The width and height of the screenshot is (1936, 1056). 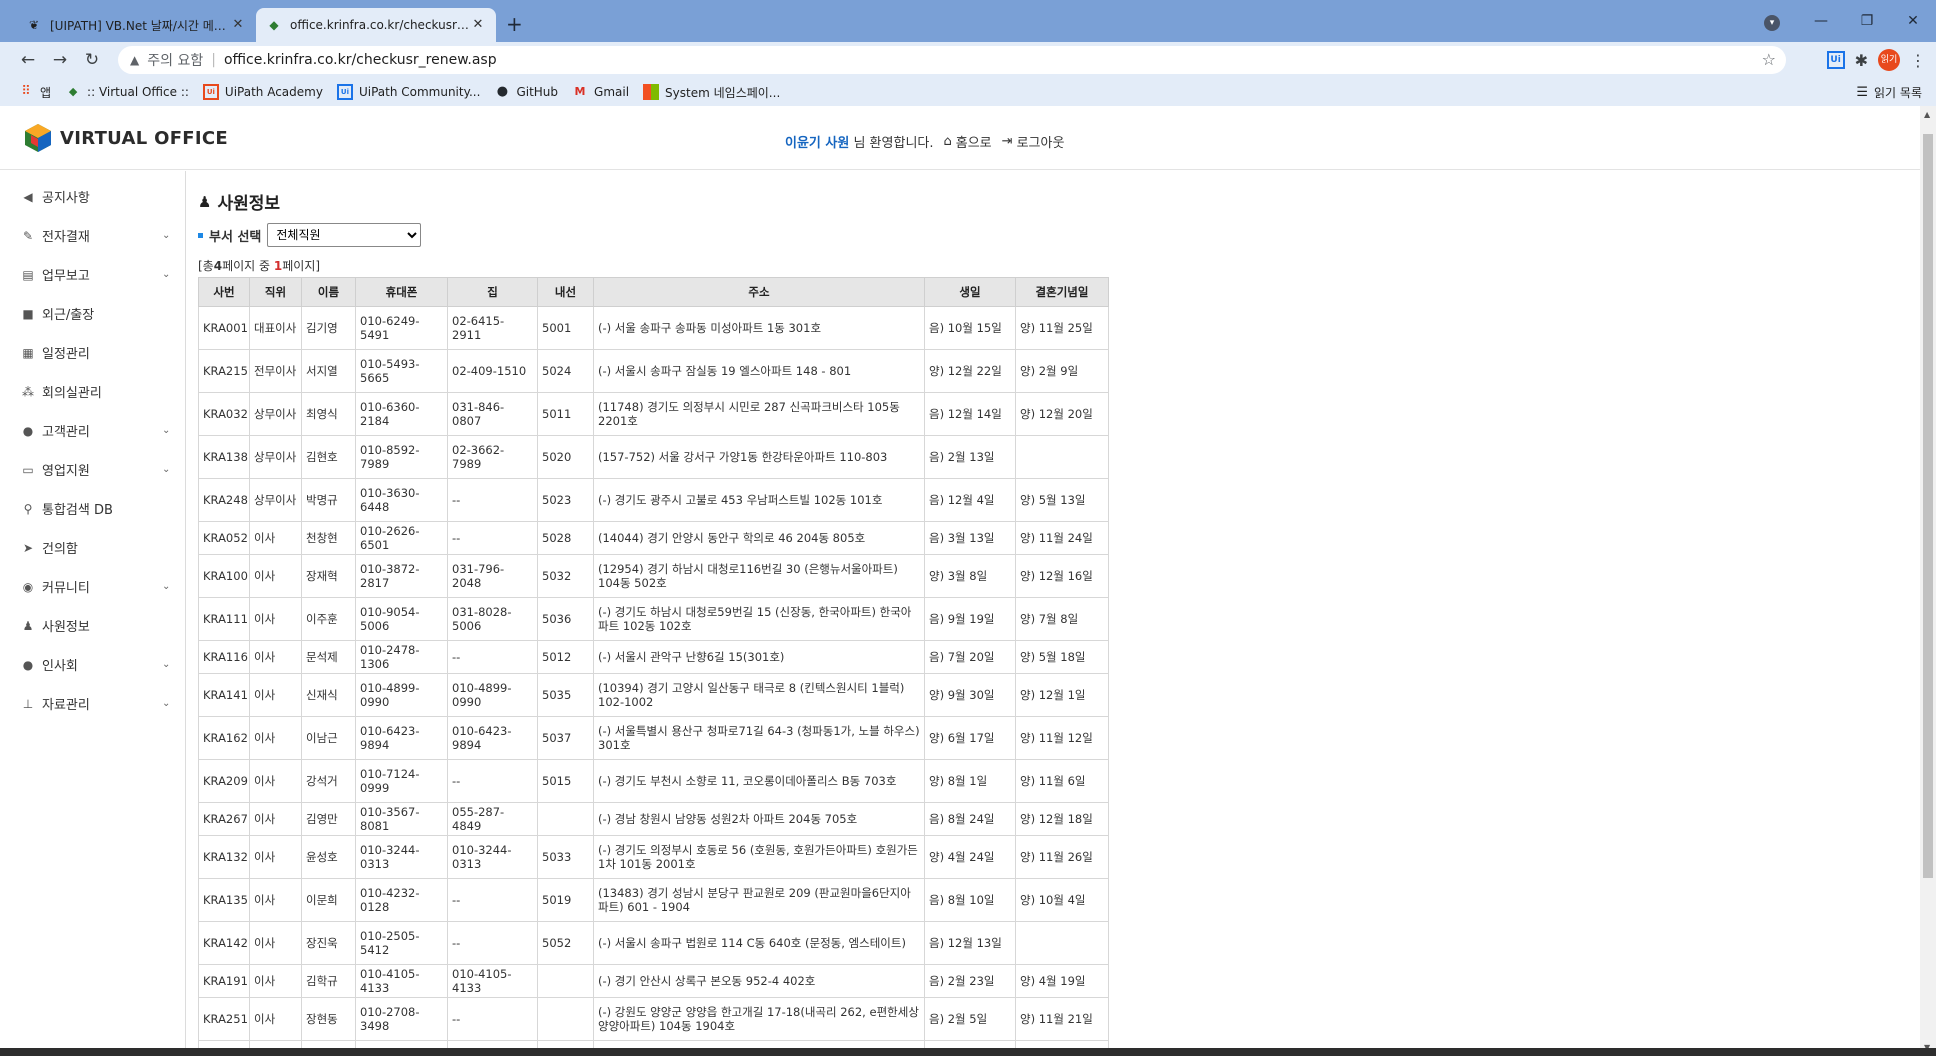 I want to click on browser-tab-uipath: ❦ [UIPATH] VB.Net 날짜/시간 메소드 ✕, so click(x=136, y=25).